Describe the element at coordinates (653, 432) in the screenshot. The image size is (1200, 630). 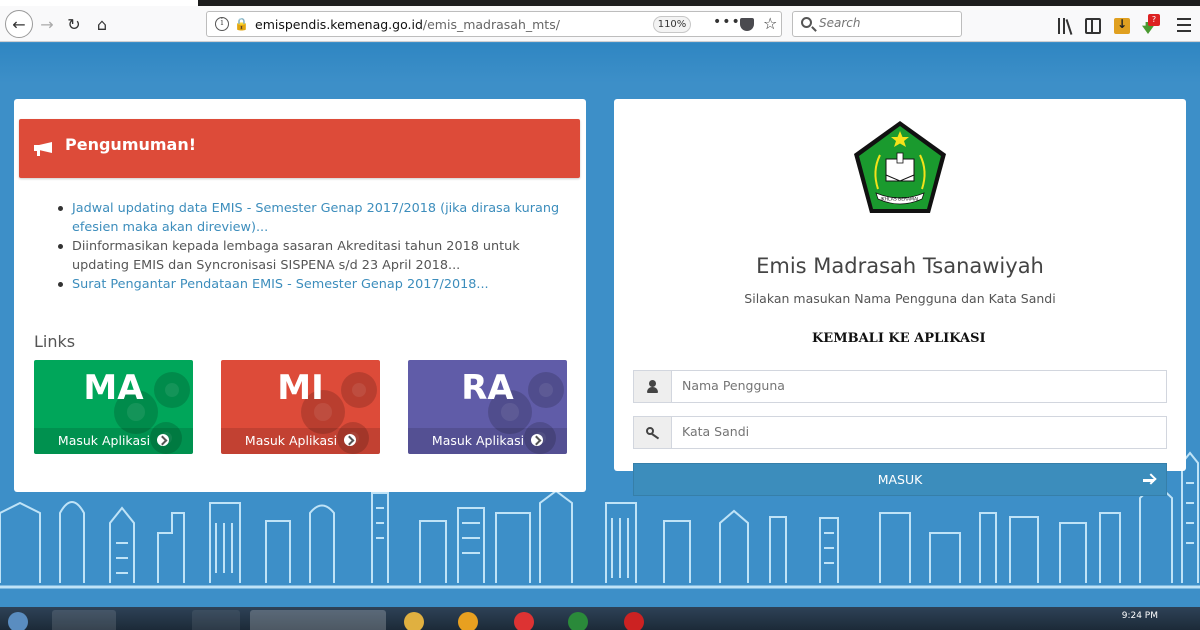
I see `key-icon` at that location.